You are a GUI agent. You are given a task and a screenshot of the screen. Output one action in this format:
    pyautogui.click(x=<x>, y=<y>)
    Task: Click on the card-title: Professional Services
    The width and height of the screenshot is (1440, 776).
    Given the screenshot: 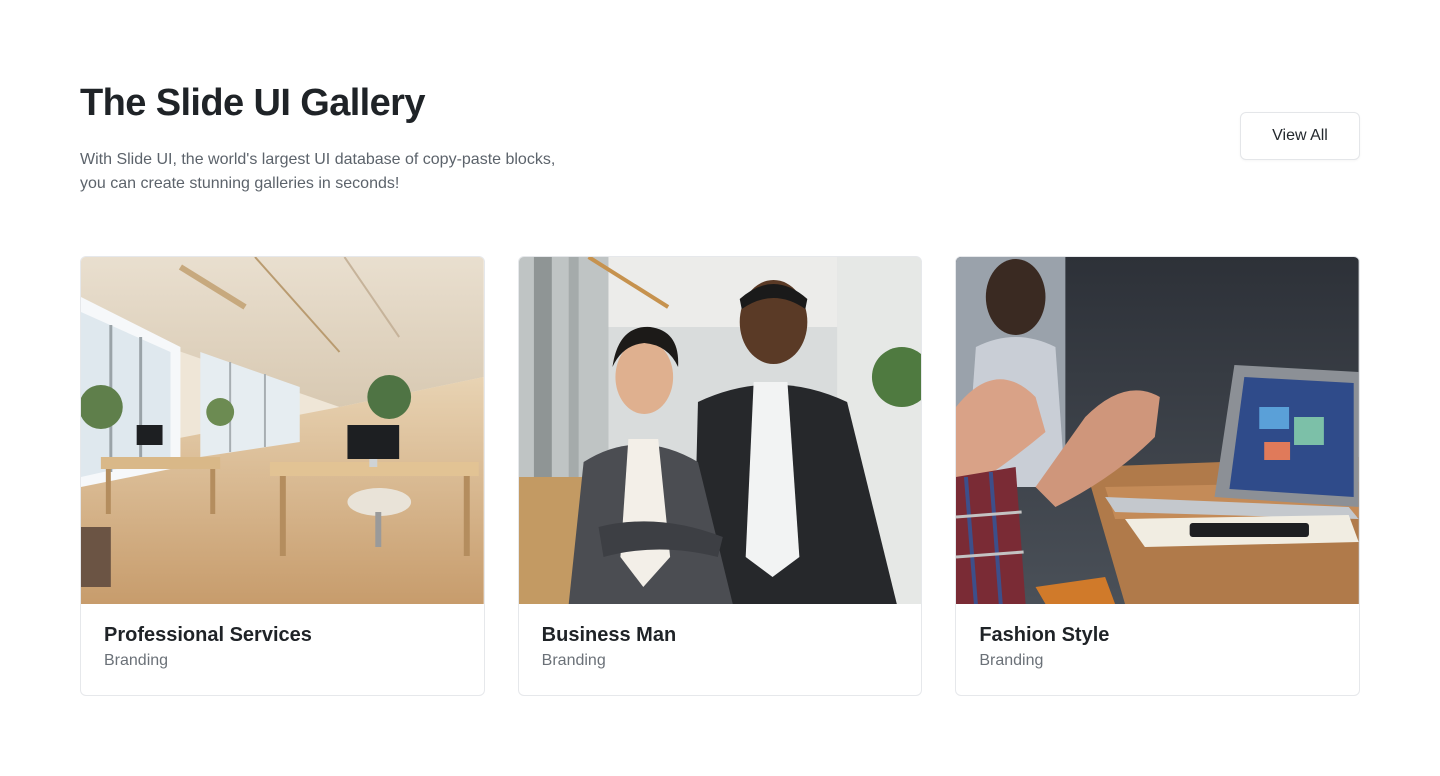 What is the action you would take?
    pyautogui.click(x=208, y=635)
    